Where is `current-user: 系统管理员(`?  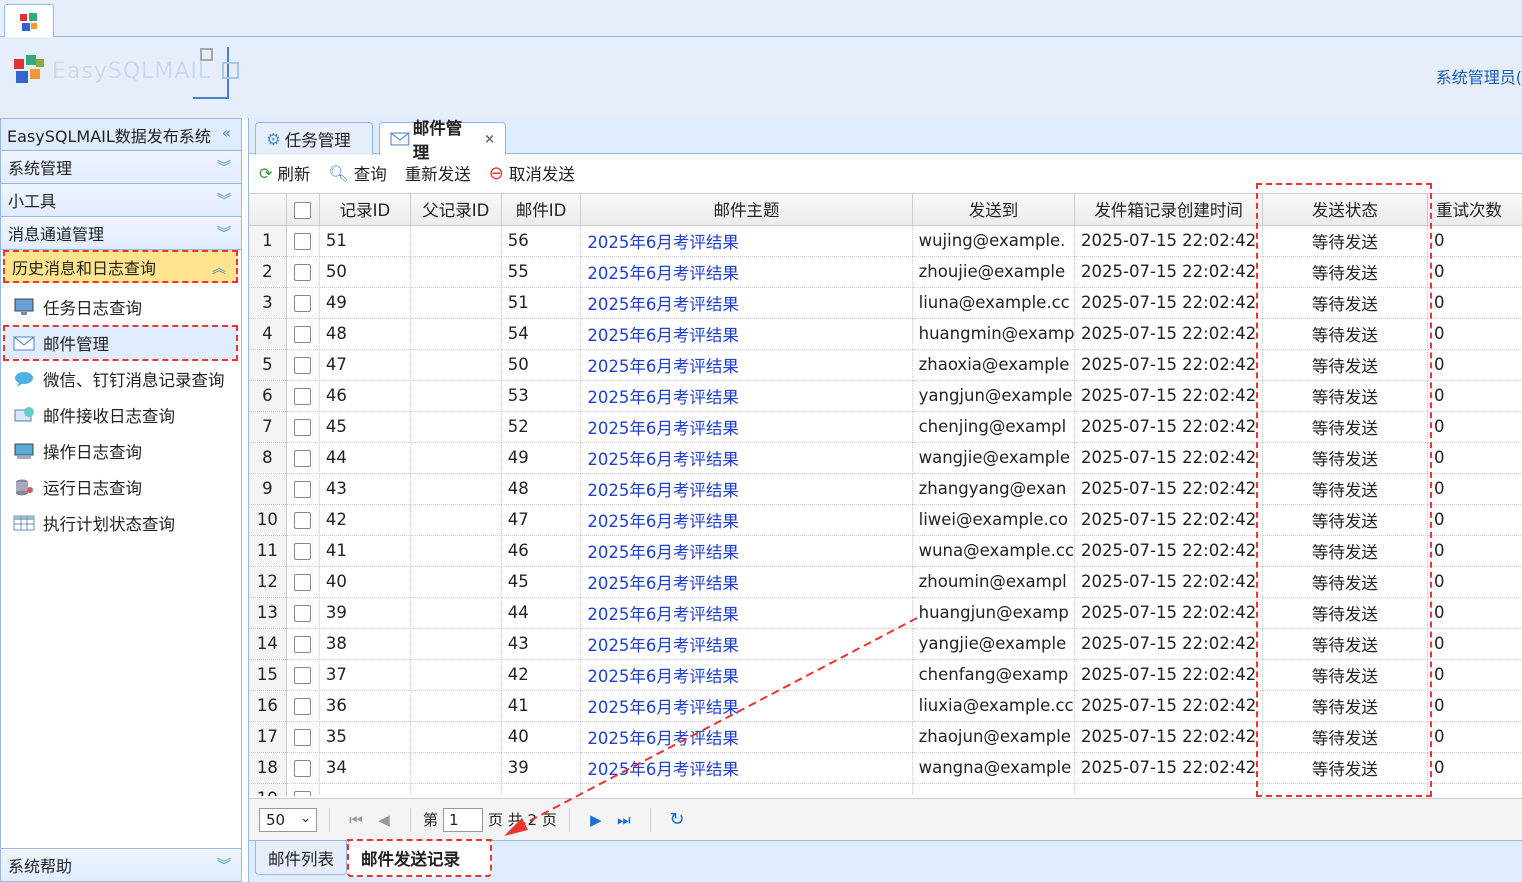
current-user: 系统管理员( is located at coordinates (1479, 76).